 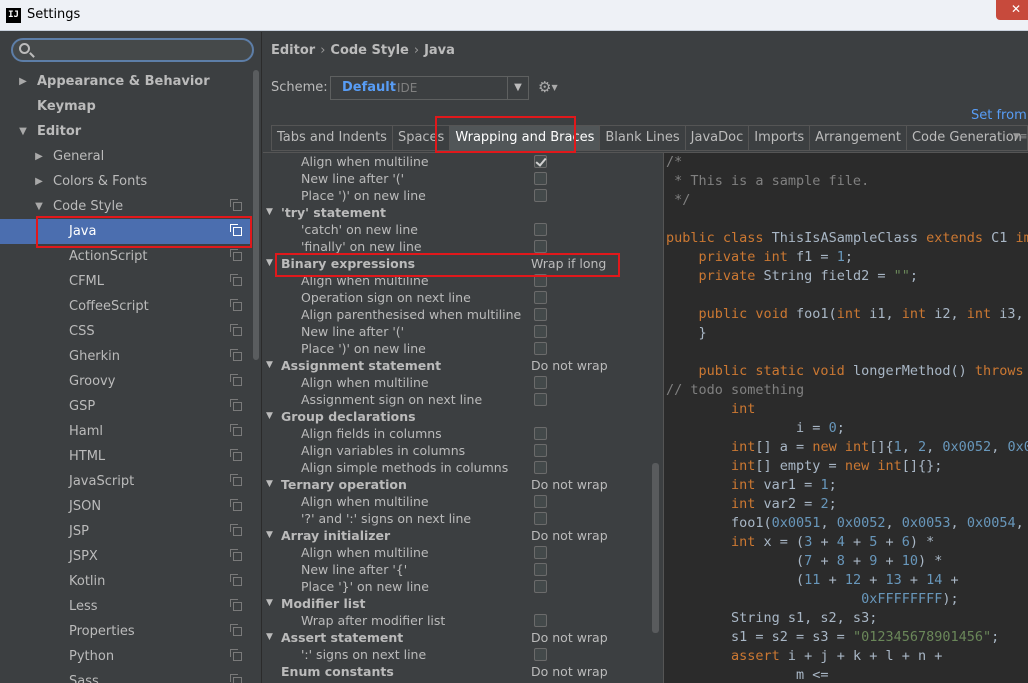 What do you see at coordinates (126, 156) in the screenshot?
I see `sidebar-item-general: ▶ General` at bounding box center [126, 156].